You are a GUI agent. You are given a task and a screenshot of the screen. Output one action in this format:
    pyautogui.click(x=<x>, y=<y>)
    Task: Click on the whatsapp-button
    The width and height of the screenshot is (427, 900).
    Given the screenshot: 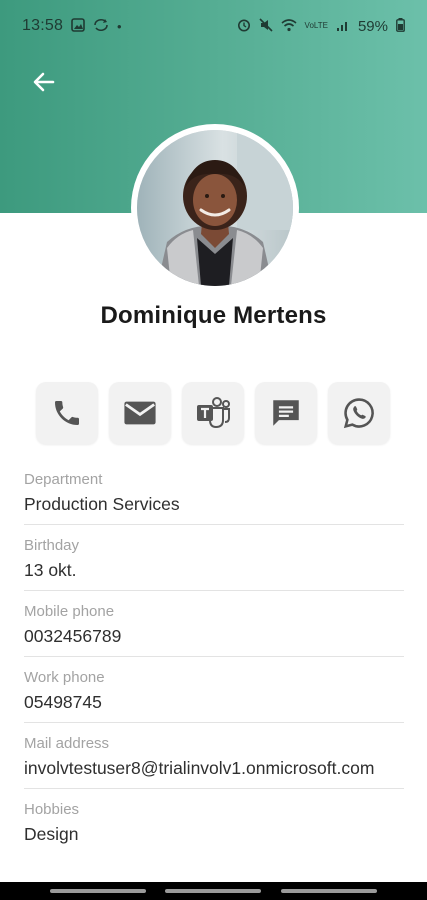 What is the action you would take?
    pyautogui.click(x=359, y=413)
    